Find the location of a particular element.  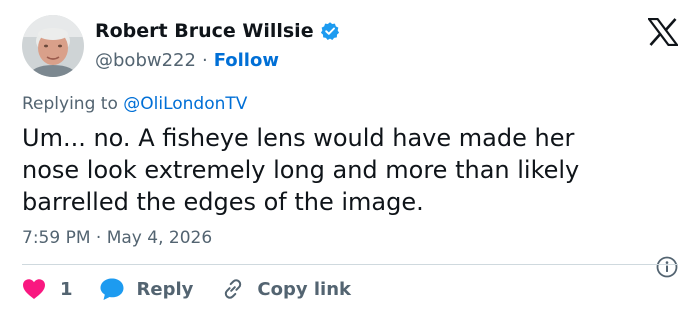

author-display-name: Robert Bruce Willsie is located at coordinates (204, 31).